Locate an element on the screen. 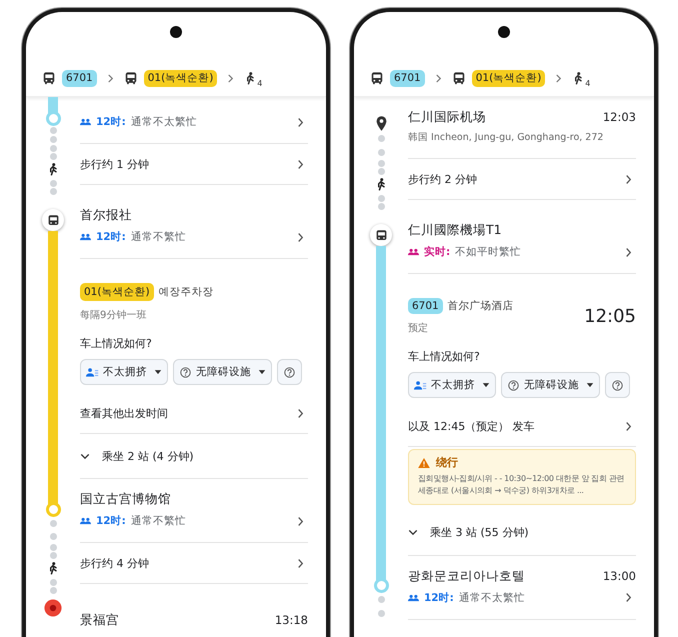 The image size is (678, 637). stop-name: 仁川国际机场 is located at coordinates (447, 117).